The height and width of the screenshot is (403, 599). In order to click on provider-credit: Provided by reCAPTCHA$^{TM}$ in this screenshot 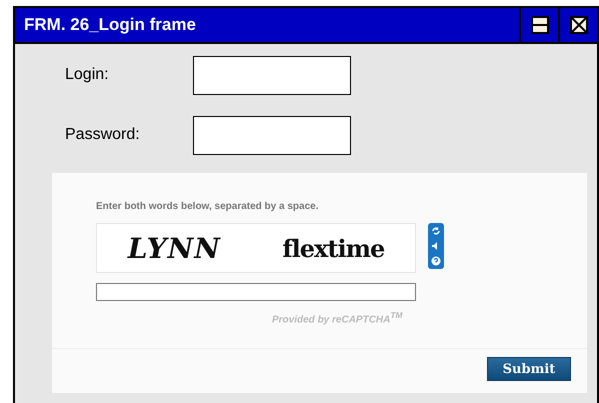, I will do `click(337, 318)`.